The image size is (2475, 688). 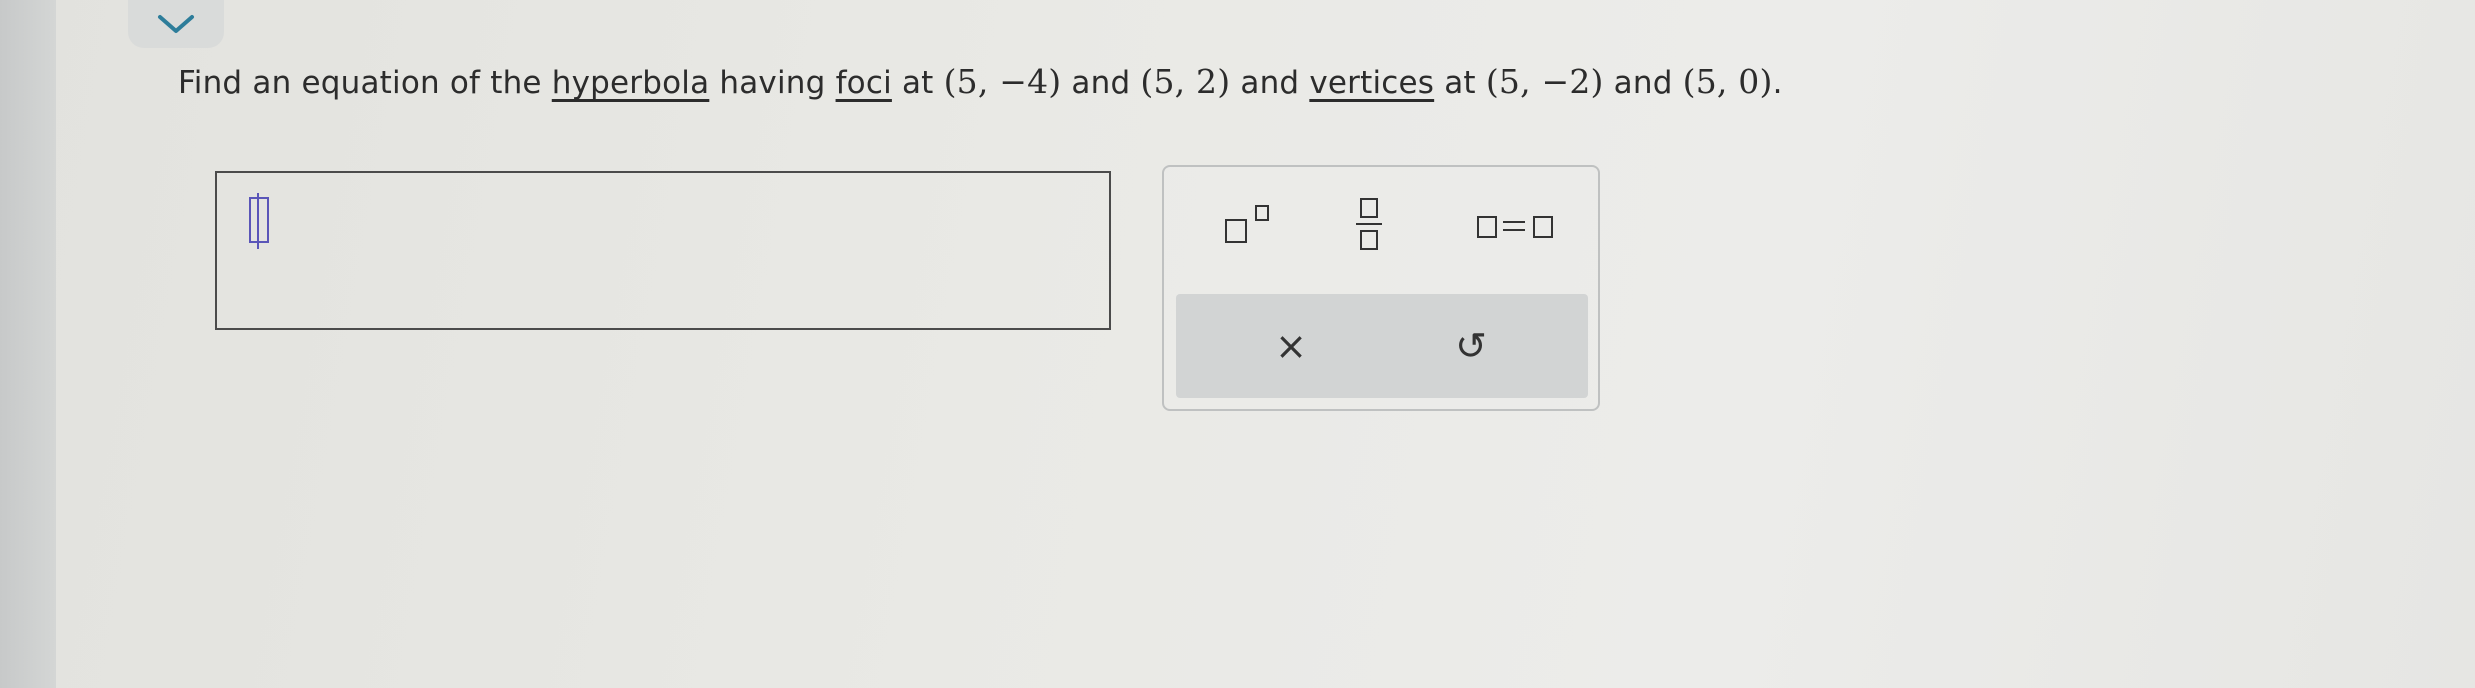 What do you see at coordinates (631, 83) in the screenshot?
I see `hyperbola-link: hyperbola` at bounding box center [631, 83].